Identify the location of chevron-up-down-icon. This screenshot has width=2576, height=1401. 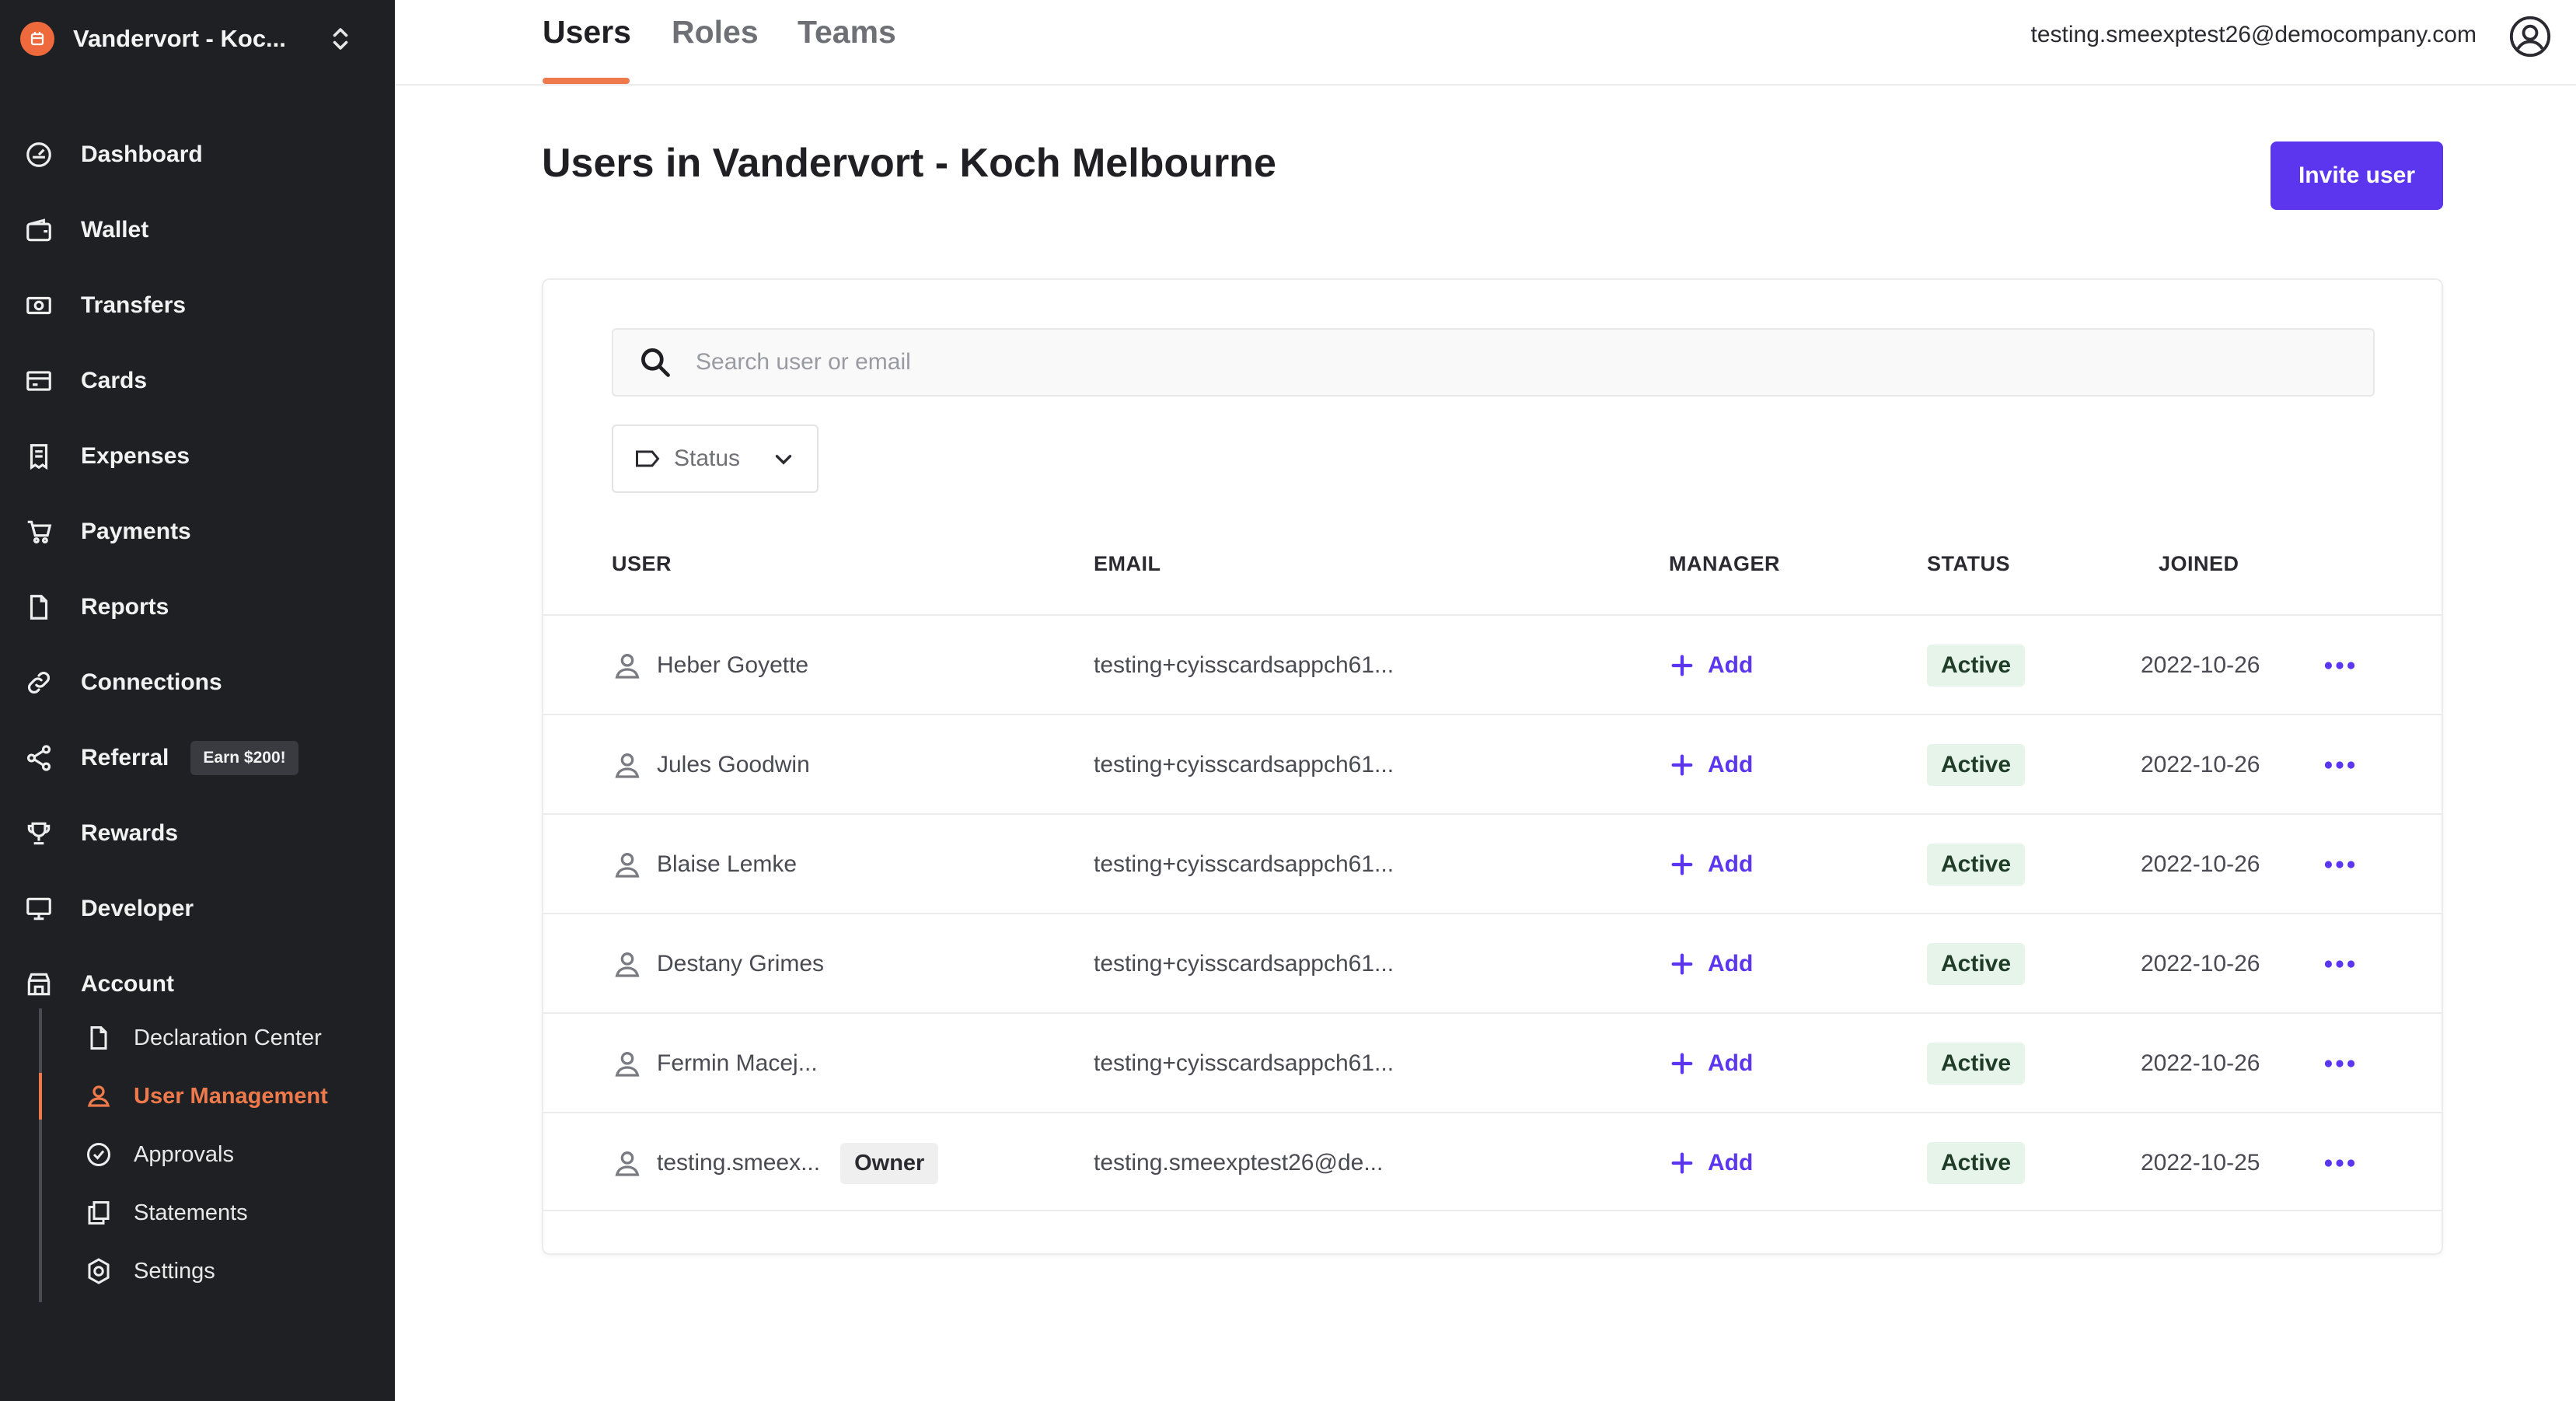
(340, 39).